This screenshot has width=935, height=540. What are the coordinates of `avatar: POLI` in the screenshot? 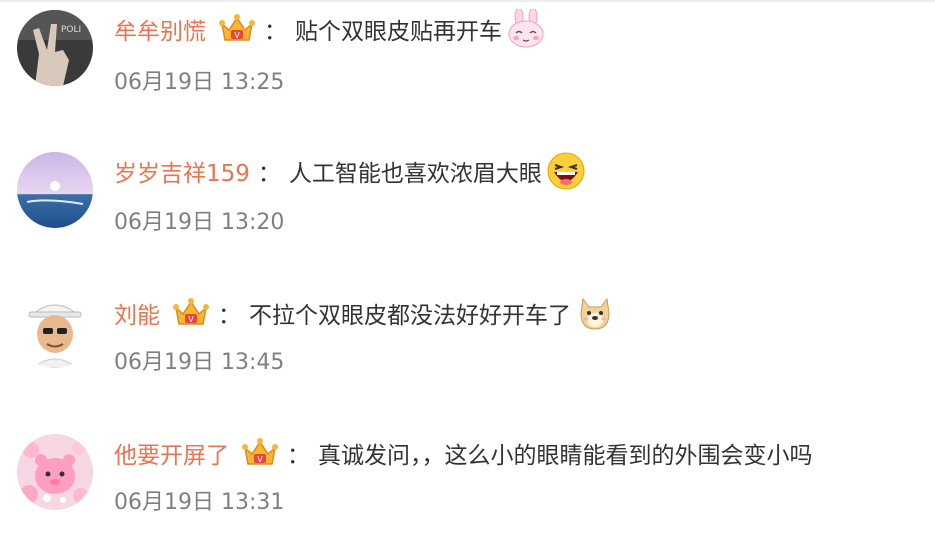 It's located at (55, 48).